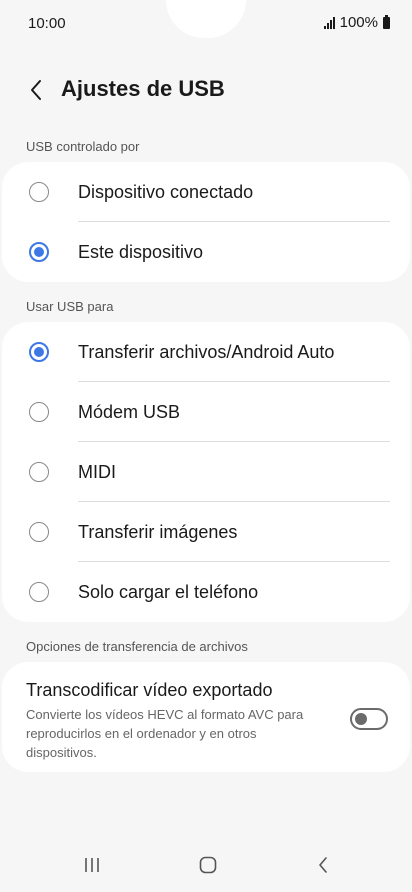 The image size is (412, 892). I want to click on app-header: Ajustes de USB, so click(206, 90).